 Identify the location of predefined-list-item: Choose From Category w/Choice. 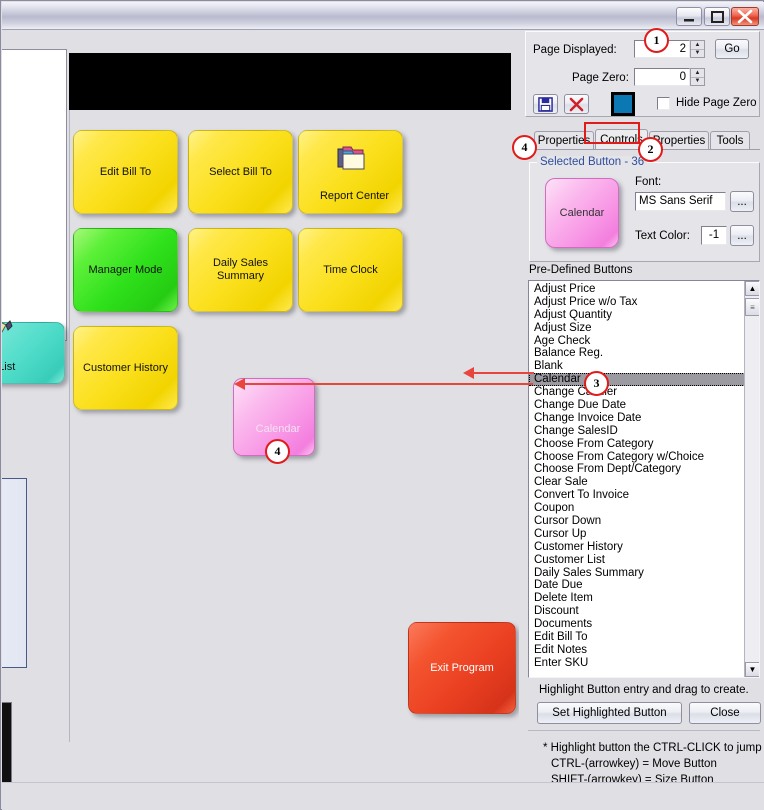
(637, 457).